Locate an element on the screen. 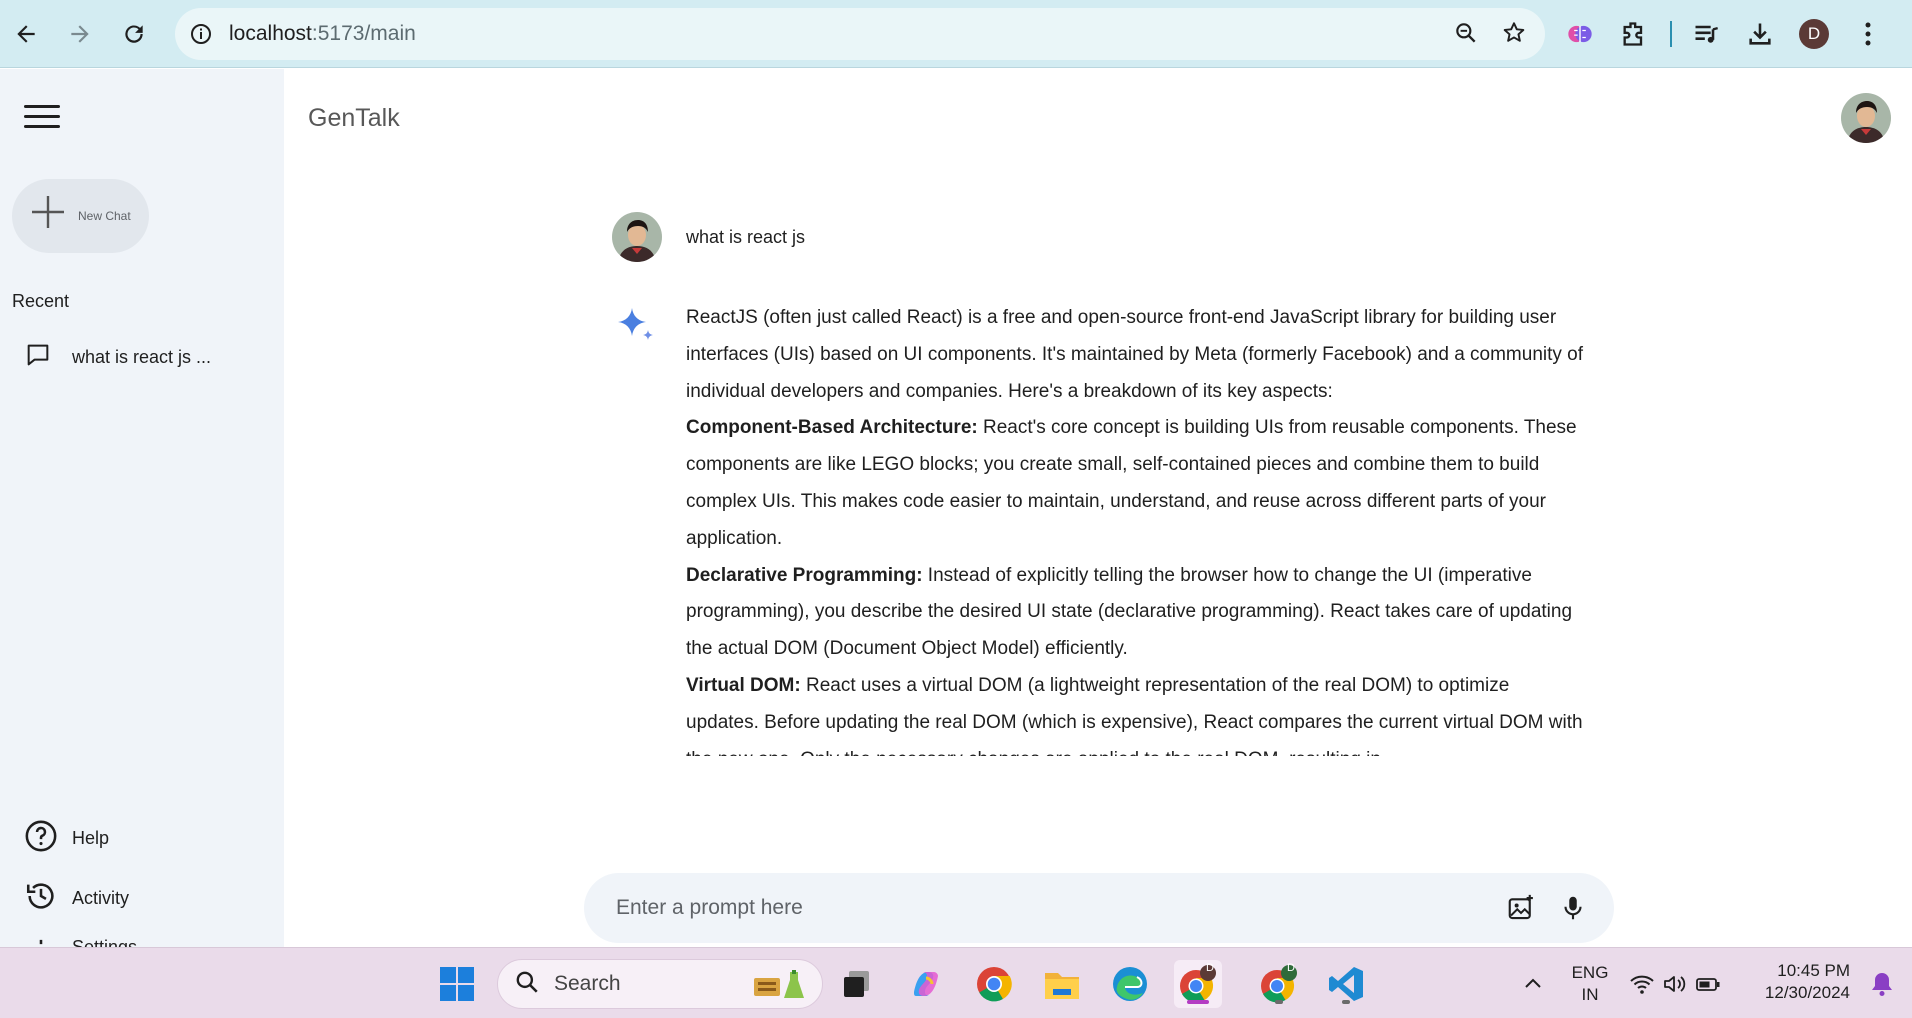  system-status-button is located at coordinates (1675, 984).